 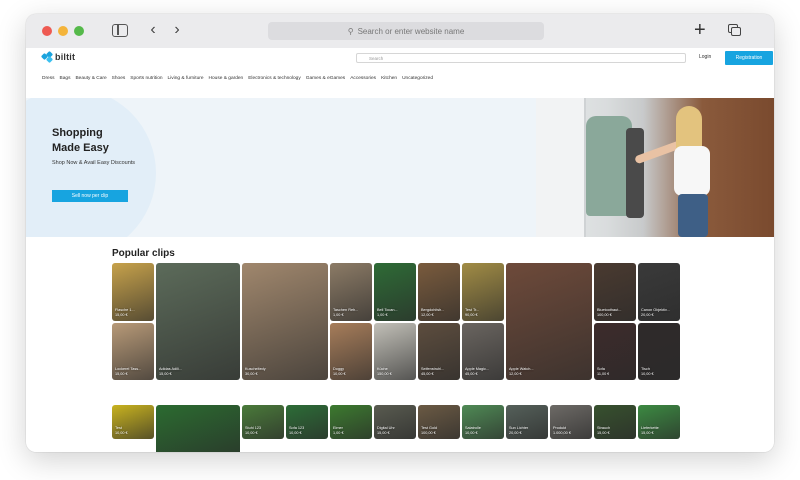 What do you see at coordinates (659, 292) in the screenshot?
I see `clip-card: Canon Objektiv... 20,00 €` at bounding box center [659, 292].